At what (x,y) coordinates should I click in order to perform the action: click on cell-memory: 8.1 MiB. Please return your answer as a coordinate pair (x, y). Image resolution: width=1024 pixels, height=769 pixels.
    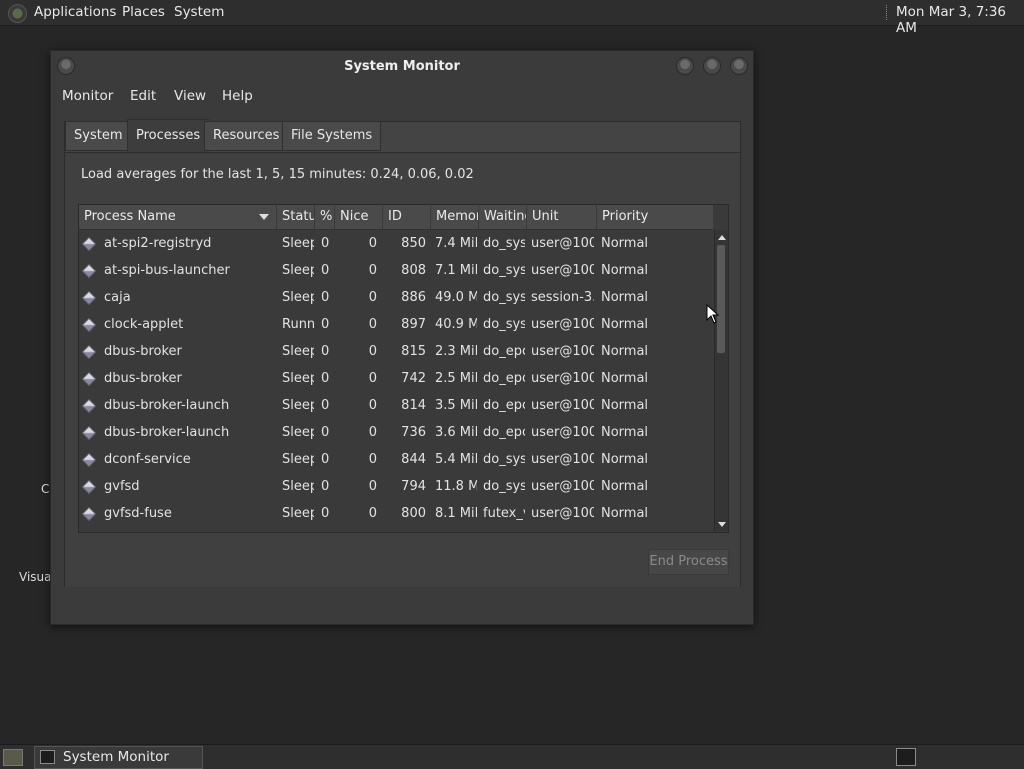
    Looking at the image, I should click on (456, 513).